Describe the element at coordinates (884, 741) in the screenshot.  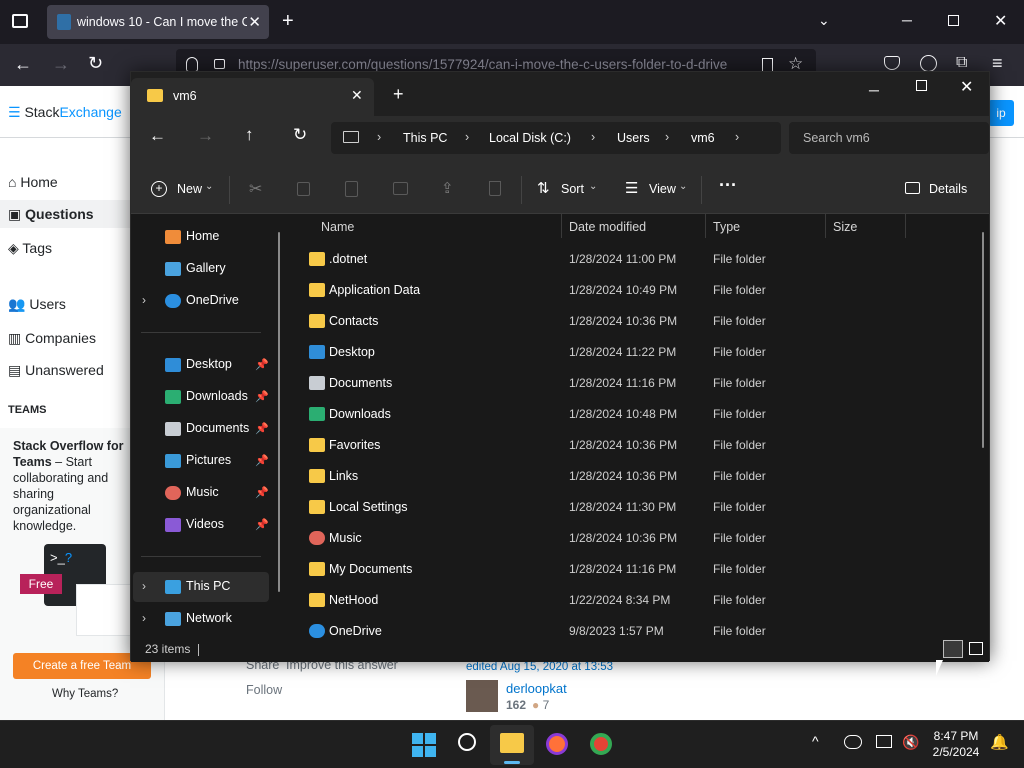
I see `network-icon` at that location.